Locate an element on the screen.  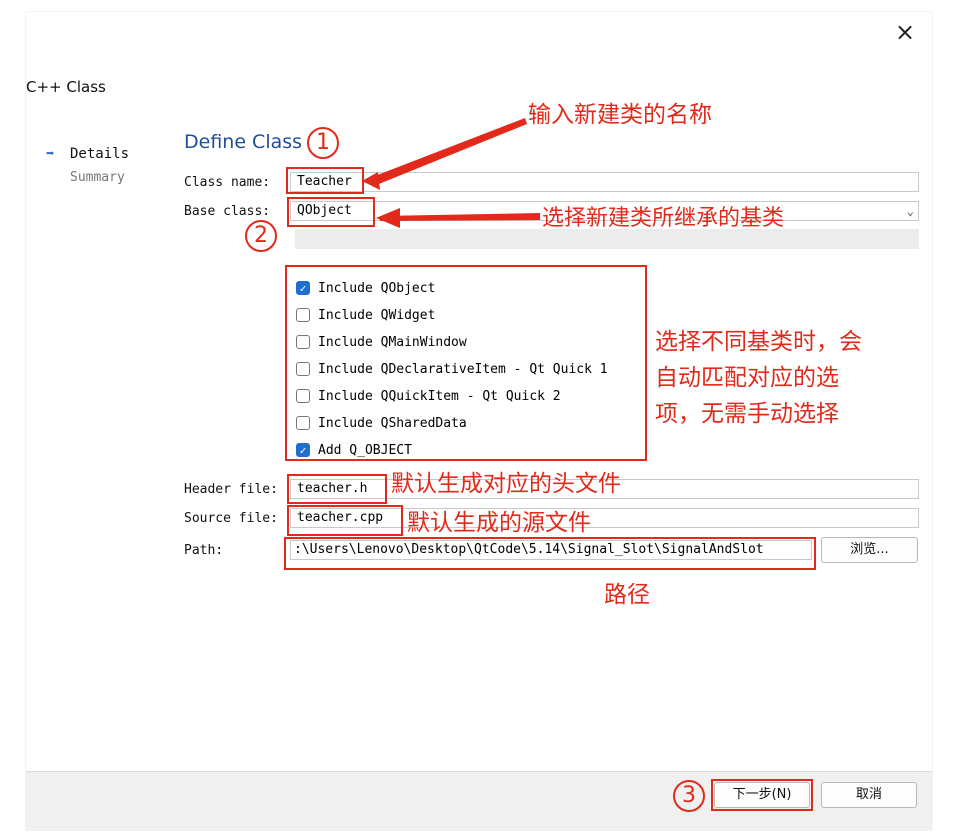
annotation-path: 路径 is located at coordinates (627, 595).